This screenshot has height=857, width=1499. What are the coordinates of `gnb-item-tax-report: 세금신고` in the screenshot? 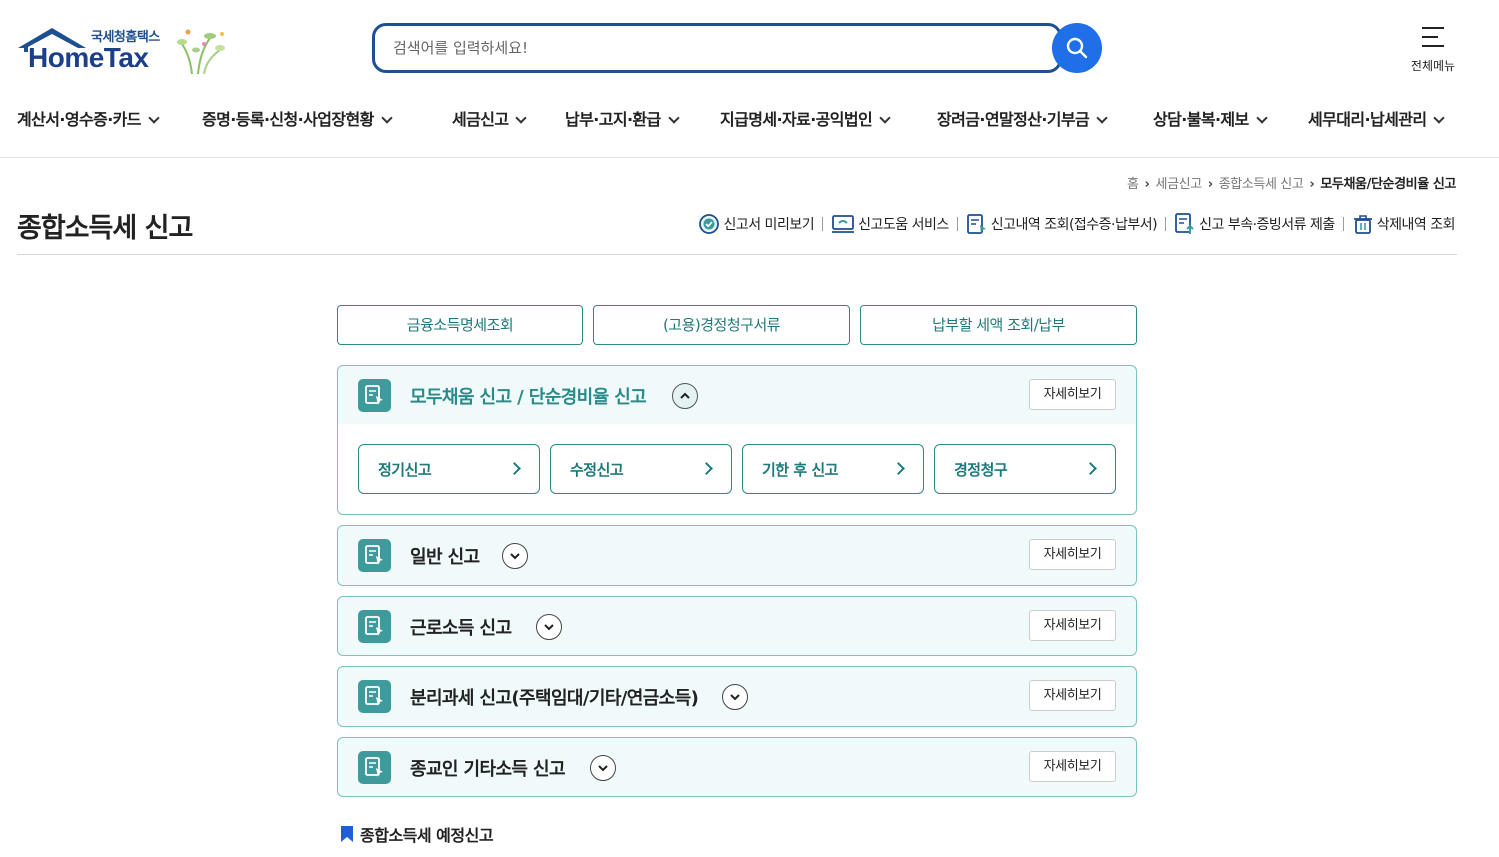 It's located at (490, 118).